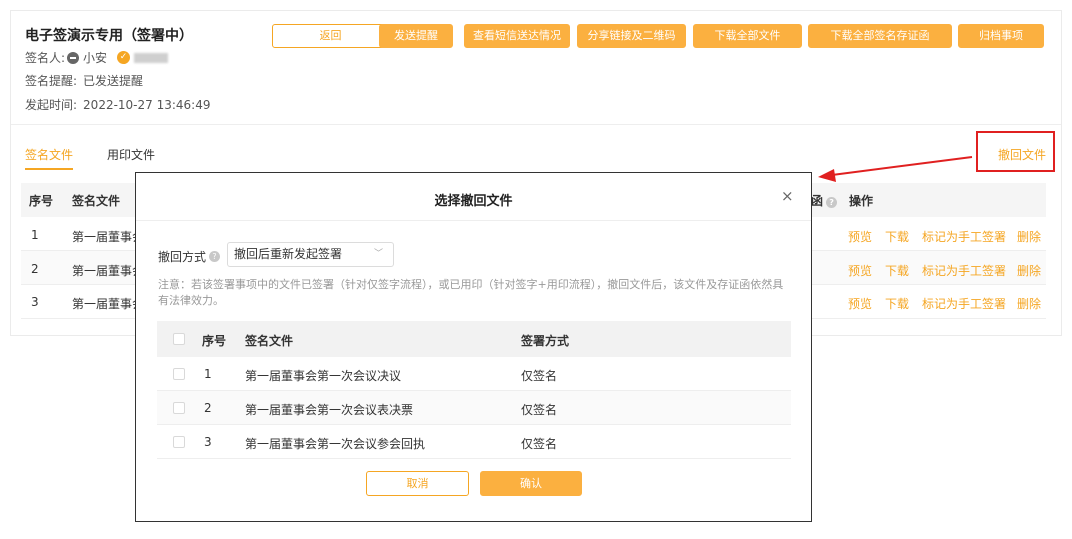  What do you see at coordinates (473, 220) in the screenshot?
I see `dialog-divider` at bounding box center [473, 220].